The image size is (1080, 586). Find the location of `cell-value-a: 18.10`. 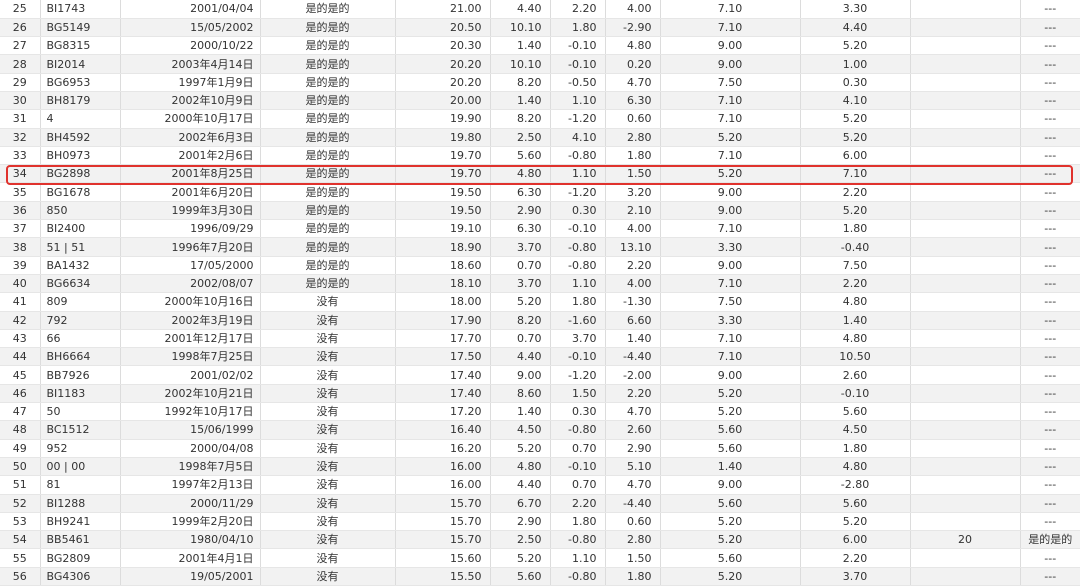

cell-value-a: 18.10 is located at coordinates (443, 284).